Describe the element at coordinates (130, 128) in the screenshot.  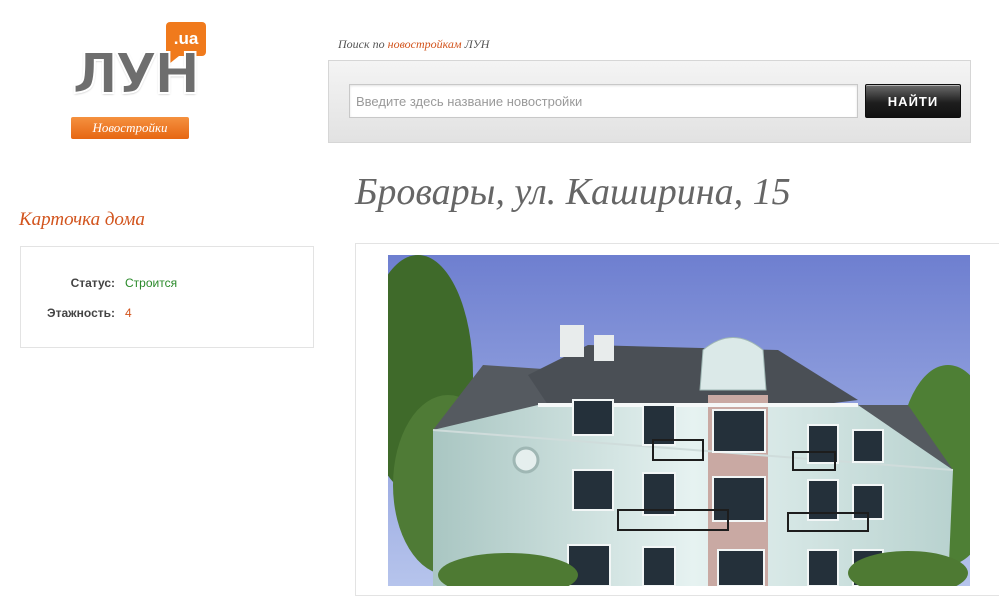
I see `logo-tagline: Новостройки` at that location.